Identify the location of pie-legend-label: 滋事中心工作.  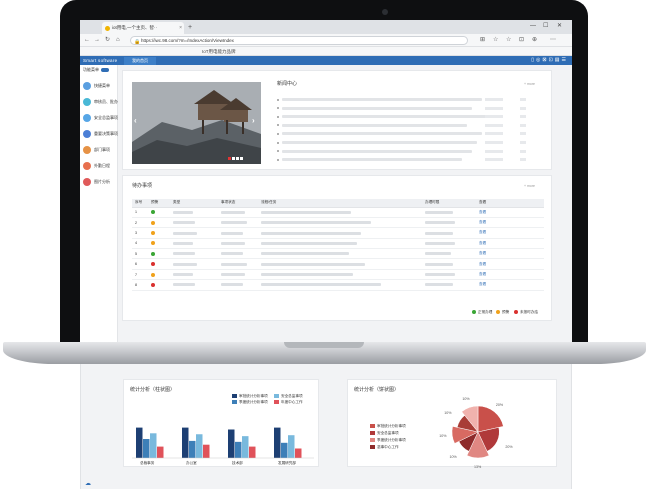
(388, 447).